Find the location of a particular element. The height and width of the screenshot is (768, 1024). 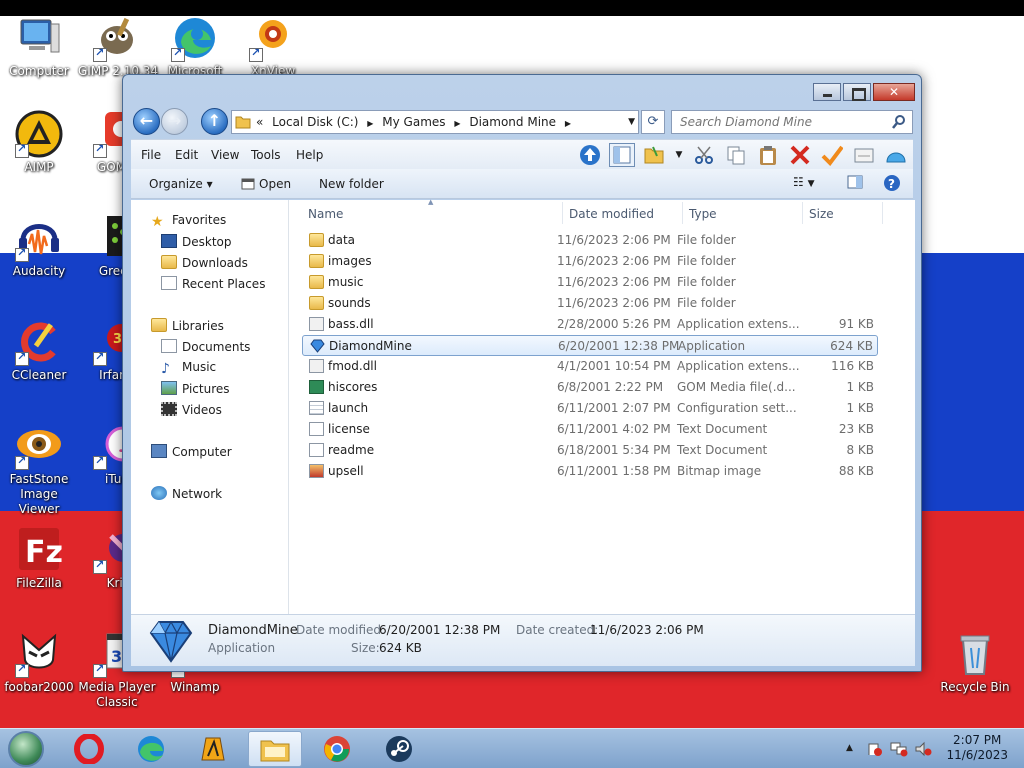

desktop-icon-ccleaner: CCleaner is located at coordinates (39, 350).